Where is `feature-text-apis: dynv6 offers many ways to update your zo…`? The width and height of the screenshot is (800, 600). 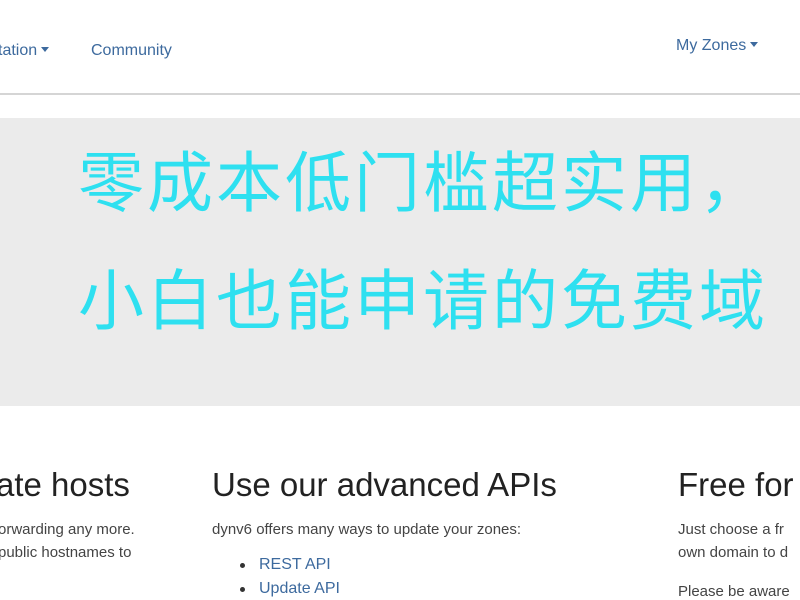 feature-text-apis: dynv6 offers many ways to update your zo… is located at coordinates (367, 529).